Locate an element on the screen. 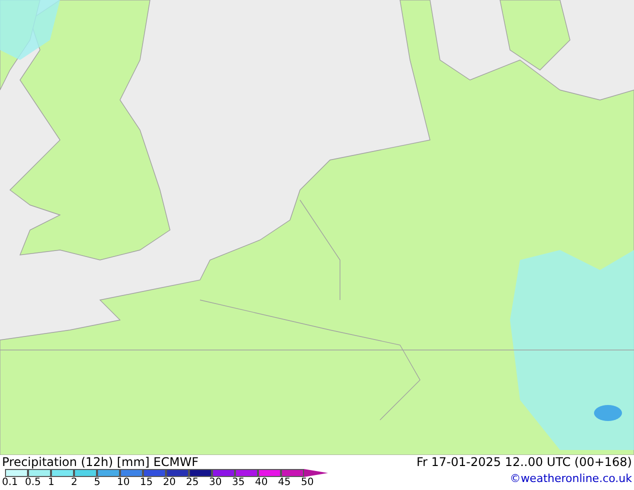 The height and width of the screenshot is (490, 634). credit-link: ©weatheronline.co.uk is located at coordinates (571, 479).